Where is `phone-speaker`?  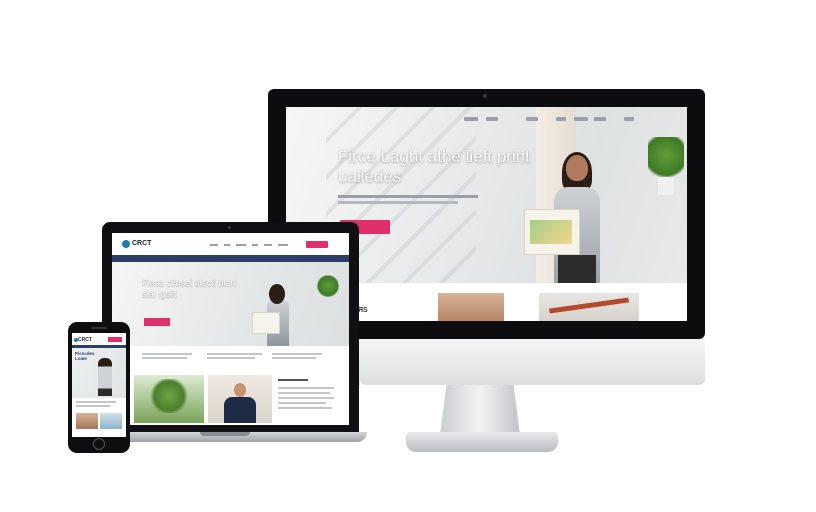
phone-speaker is located at coordinates (99, 328).